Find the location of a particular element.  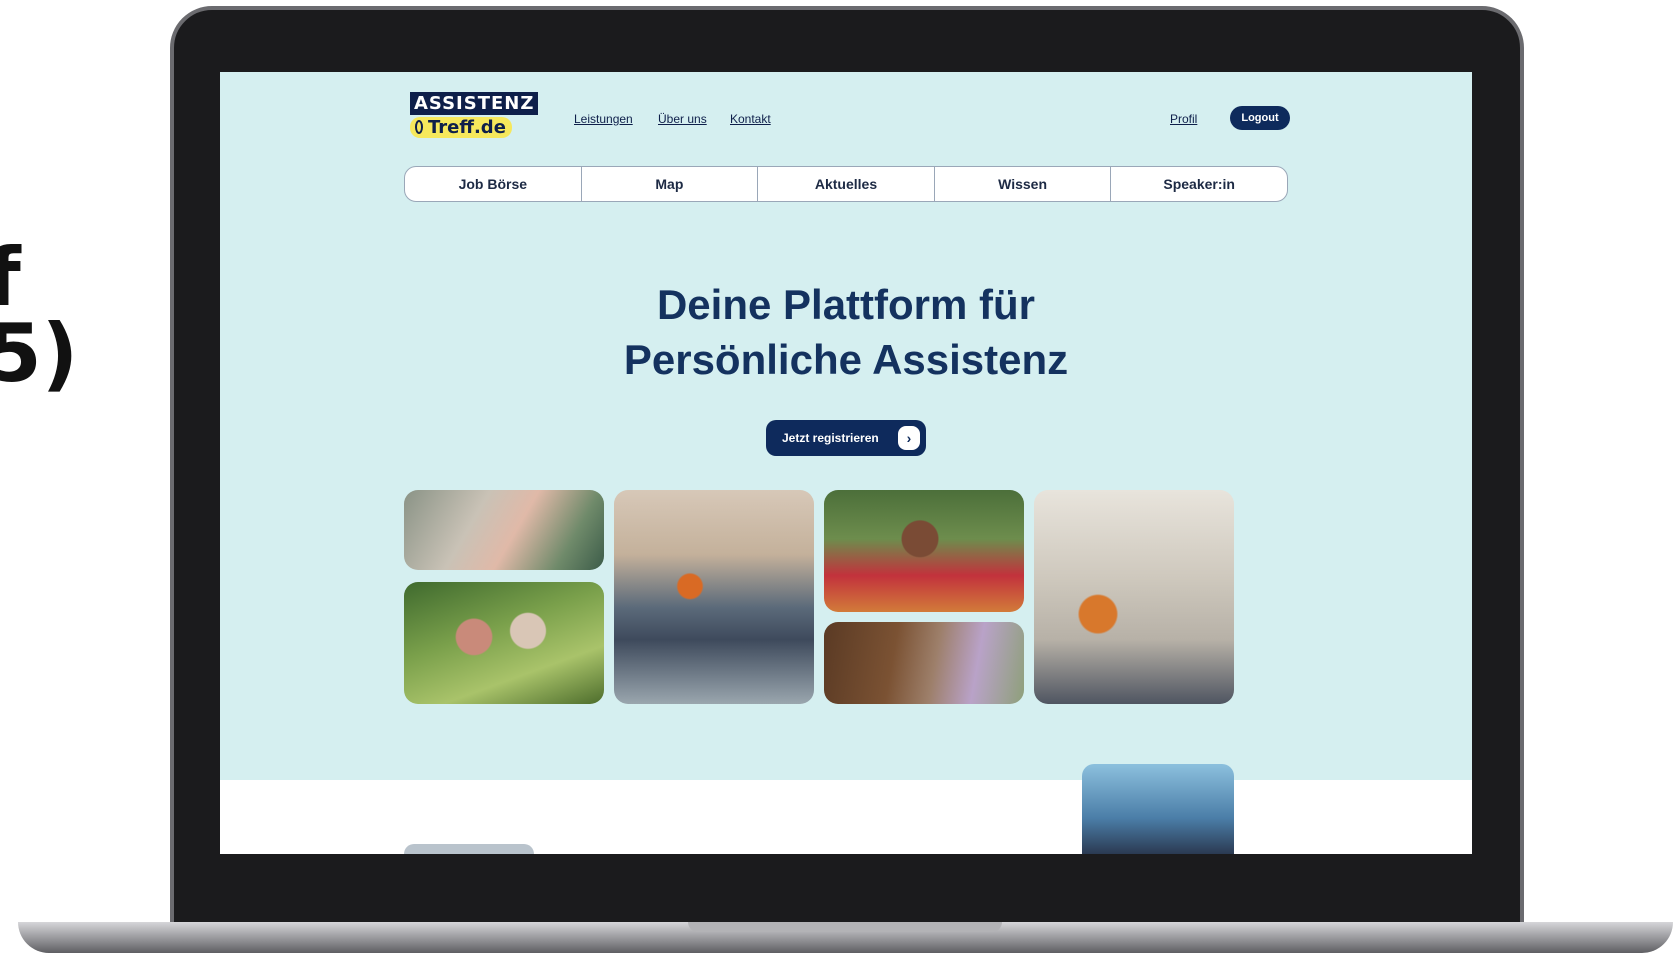

hero-title-line-1: Deine Plattform für is located at coordinates (846, 304).